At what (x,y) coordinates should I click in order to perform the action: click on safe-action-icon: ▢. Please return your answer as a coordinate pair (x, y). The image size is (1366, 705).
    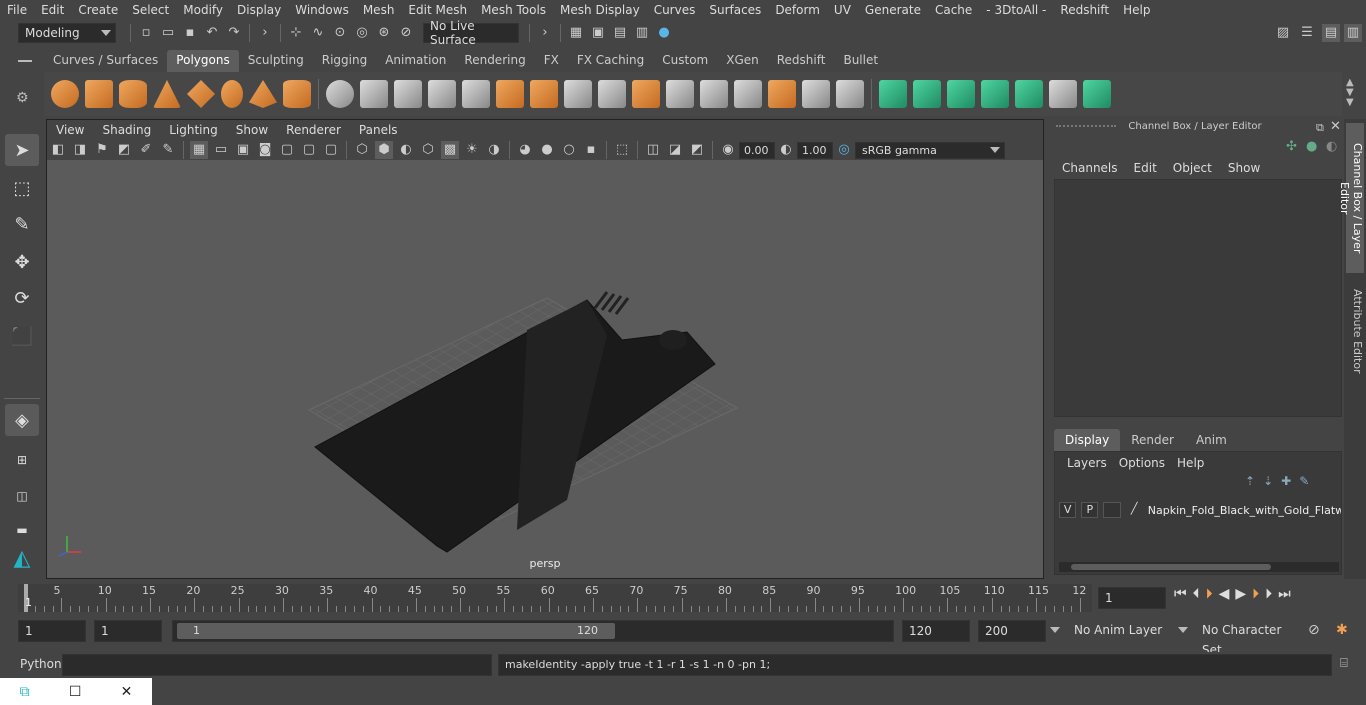
    Looking at the image, I should click on (309, 150).